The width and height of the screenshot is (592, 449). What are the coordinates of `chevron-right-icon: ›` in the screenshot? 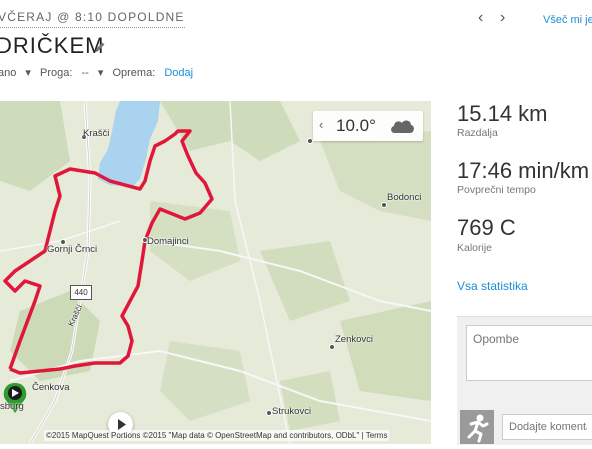 It's located at (502, 18).